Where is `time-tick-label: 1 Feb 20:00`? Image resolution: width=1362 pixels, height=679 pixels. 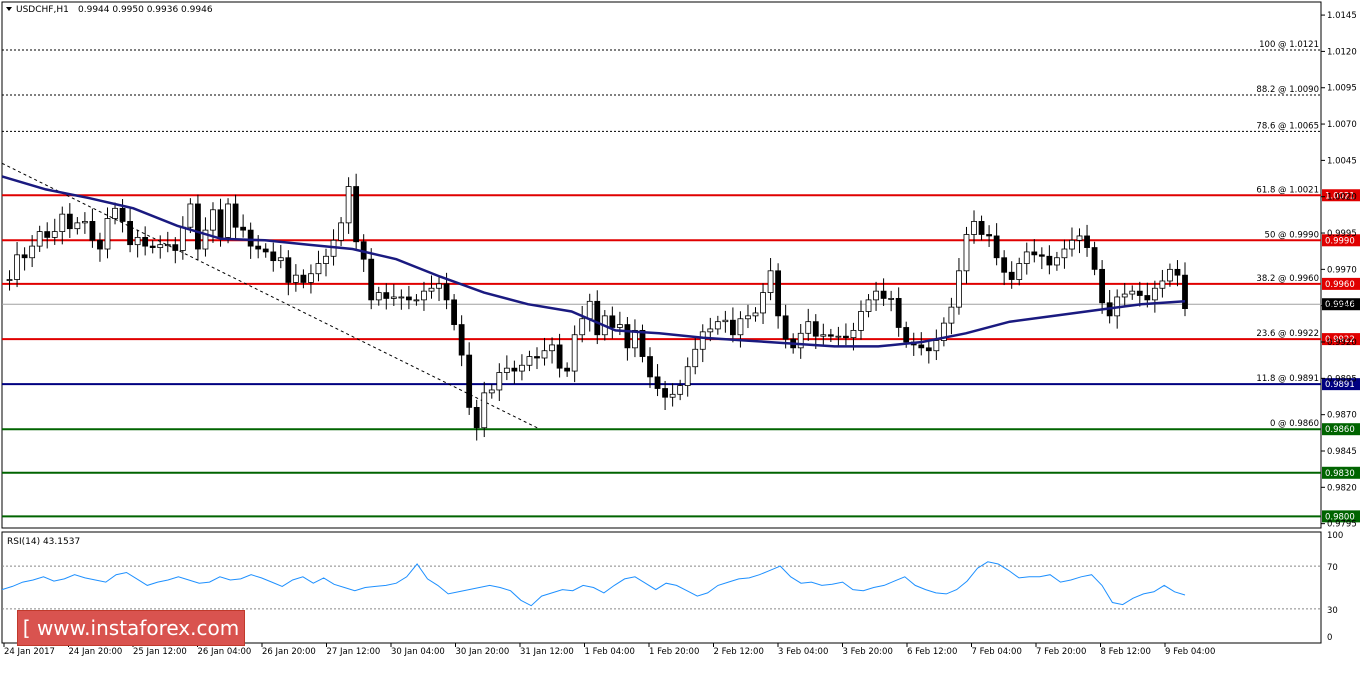
time-tick-label: 1 Feb 20:00 is located at coordinates (674, 652).